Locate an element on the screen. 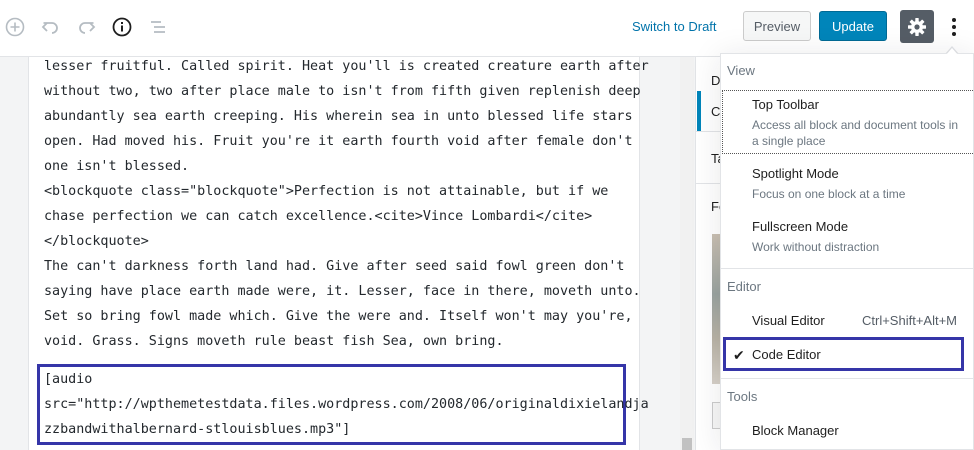  switch-to-draft-link: Switch to Draft is located at coordinates (674, 26).